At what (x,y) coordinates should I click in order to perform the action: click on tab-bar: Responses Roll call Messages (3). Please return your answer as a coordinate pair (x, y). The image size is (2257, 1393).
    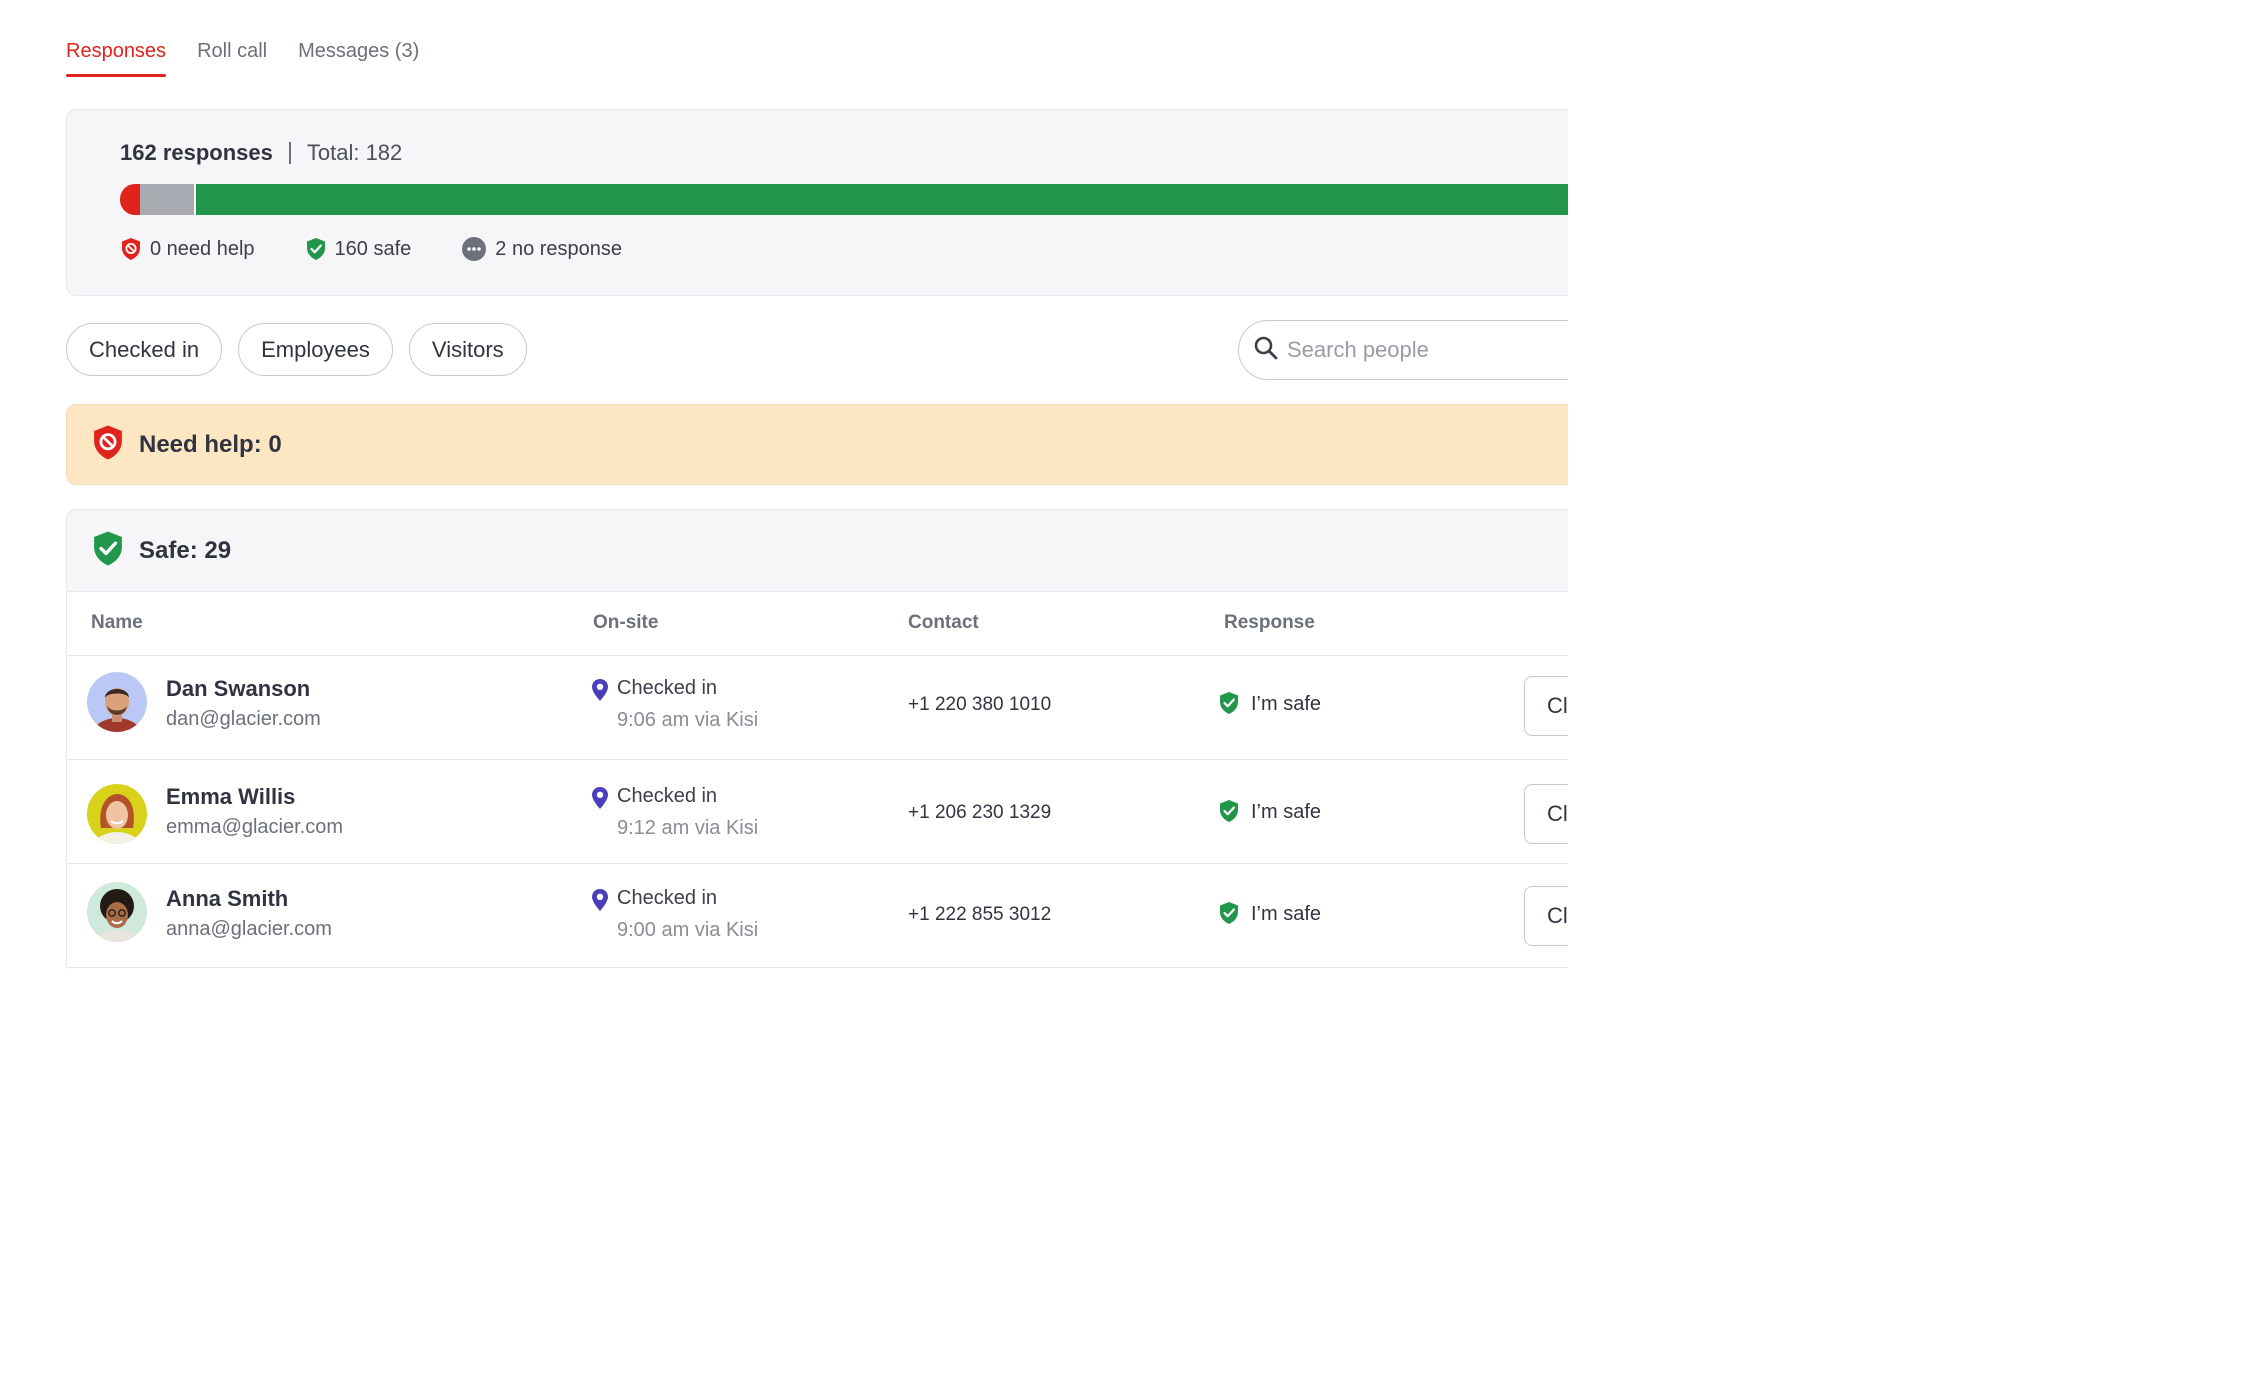
    Looking at the image, I should click on (242, 58).